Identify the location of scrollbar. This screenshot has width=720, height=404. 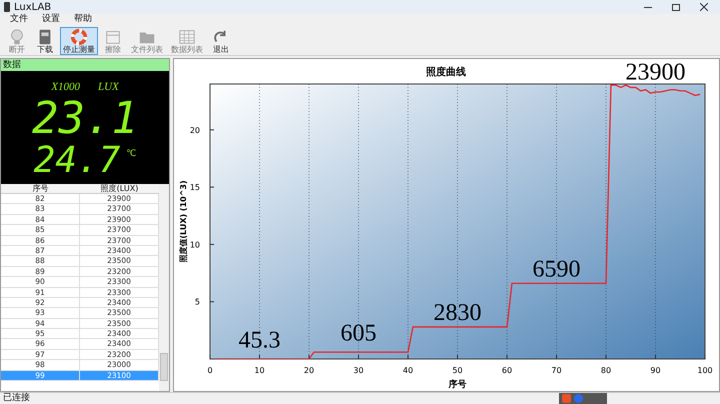
(164, 287).